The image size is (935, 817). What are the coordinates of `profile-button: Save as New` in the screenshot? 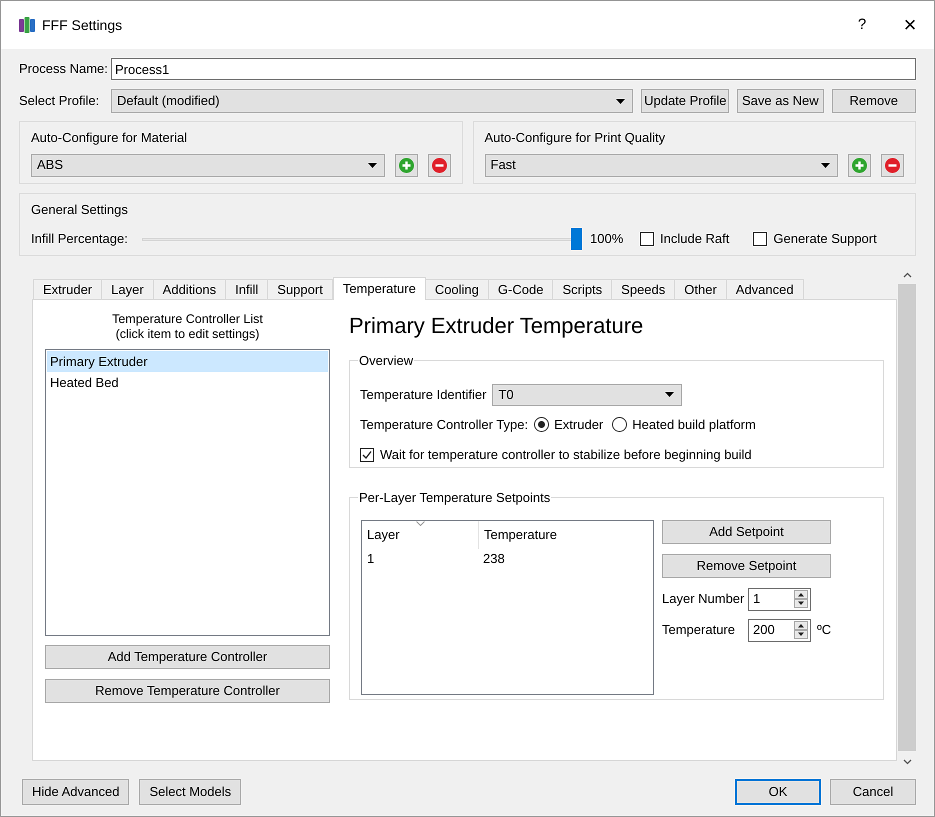 It's located at (780, 101).